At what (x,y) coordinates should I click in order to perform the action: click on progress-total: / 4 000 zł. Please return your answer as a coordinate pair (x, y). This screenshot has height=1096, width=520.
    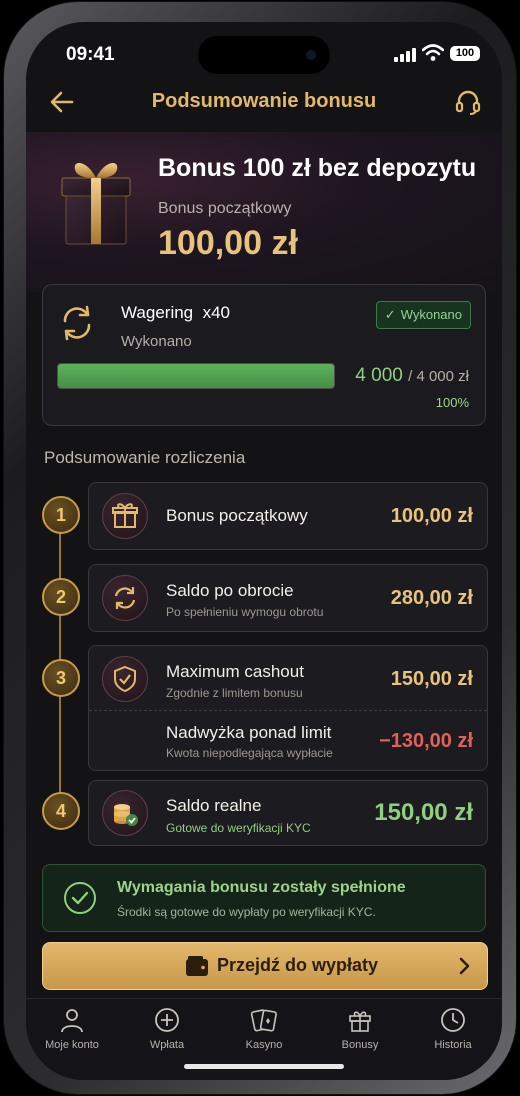
    Looking at the image, I should click on (438, 376).